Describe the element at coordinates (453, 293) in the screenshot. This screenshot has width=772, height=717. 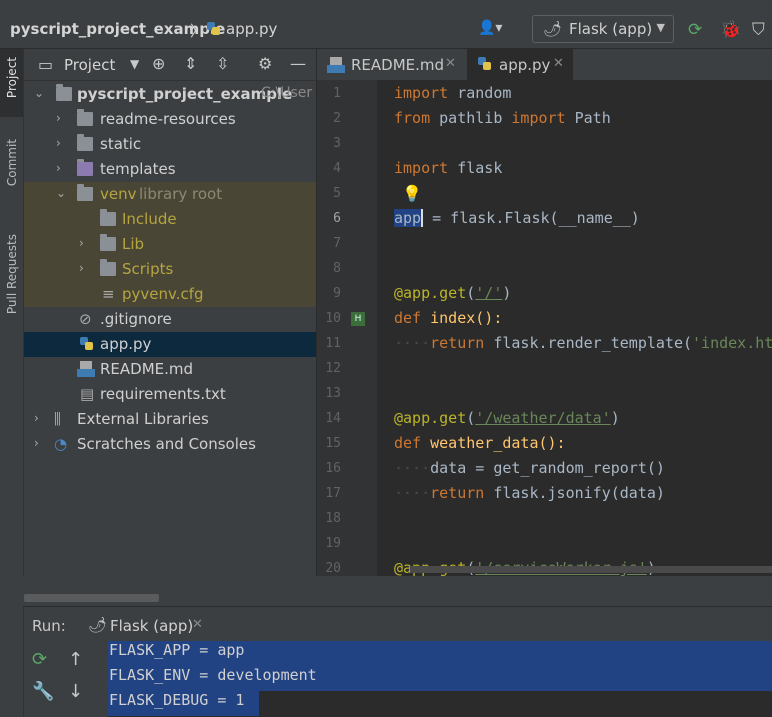
I see `code-line: @app.get('/')` at that location.